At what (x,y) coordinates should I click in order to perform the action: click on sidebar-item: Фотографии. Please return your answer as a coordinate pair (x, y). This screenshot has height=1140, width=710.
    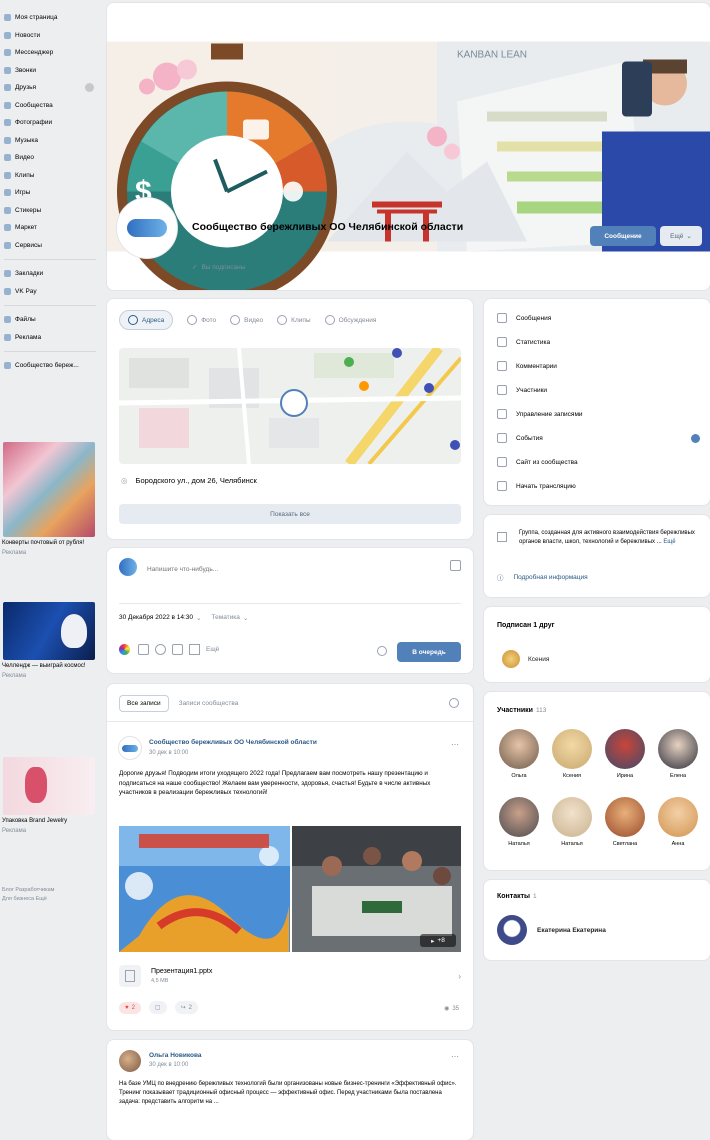
    Looking at the image, I should click on (50, 123).